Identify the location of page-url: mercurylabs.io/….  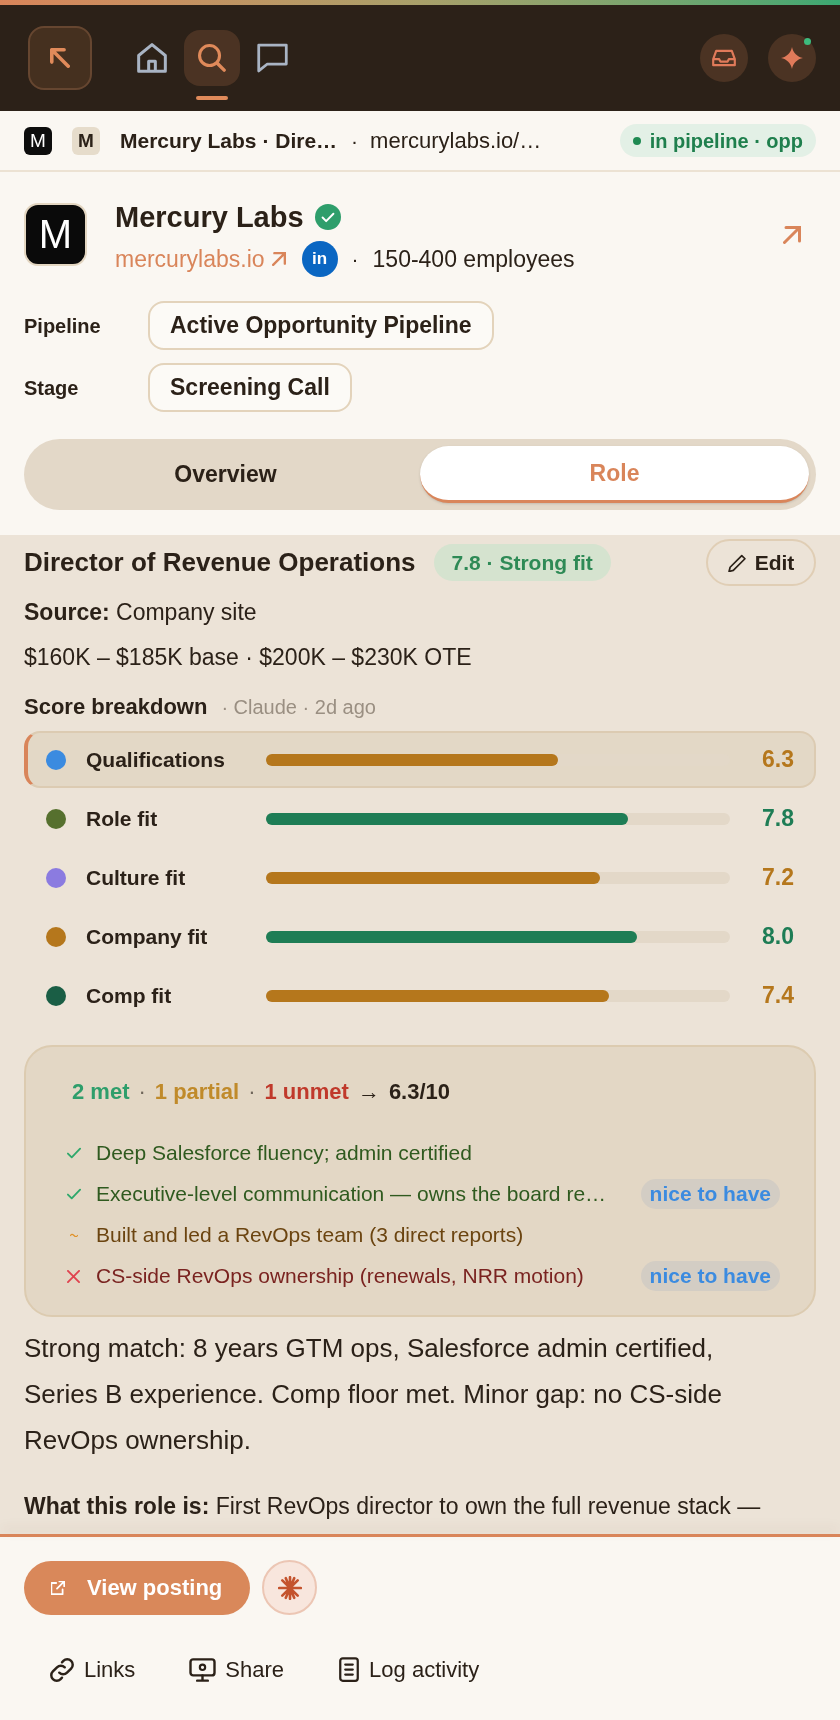
(456, 141).